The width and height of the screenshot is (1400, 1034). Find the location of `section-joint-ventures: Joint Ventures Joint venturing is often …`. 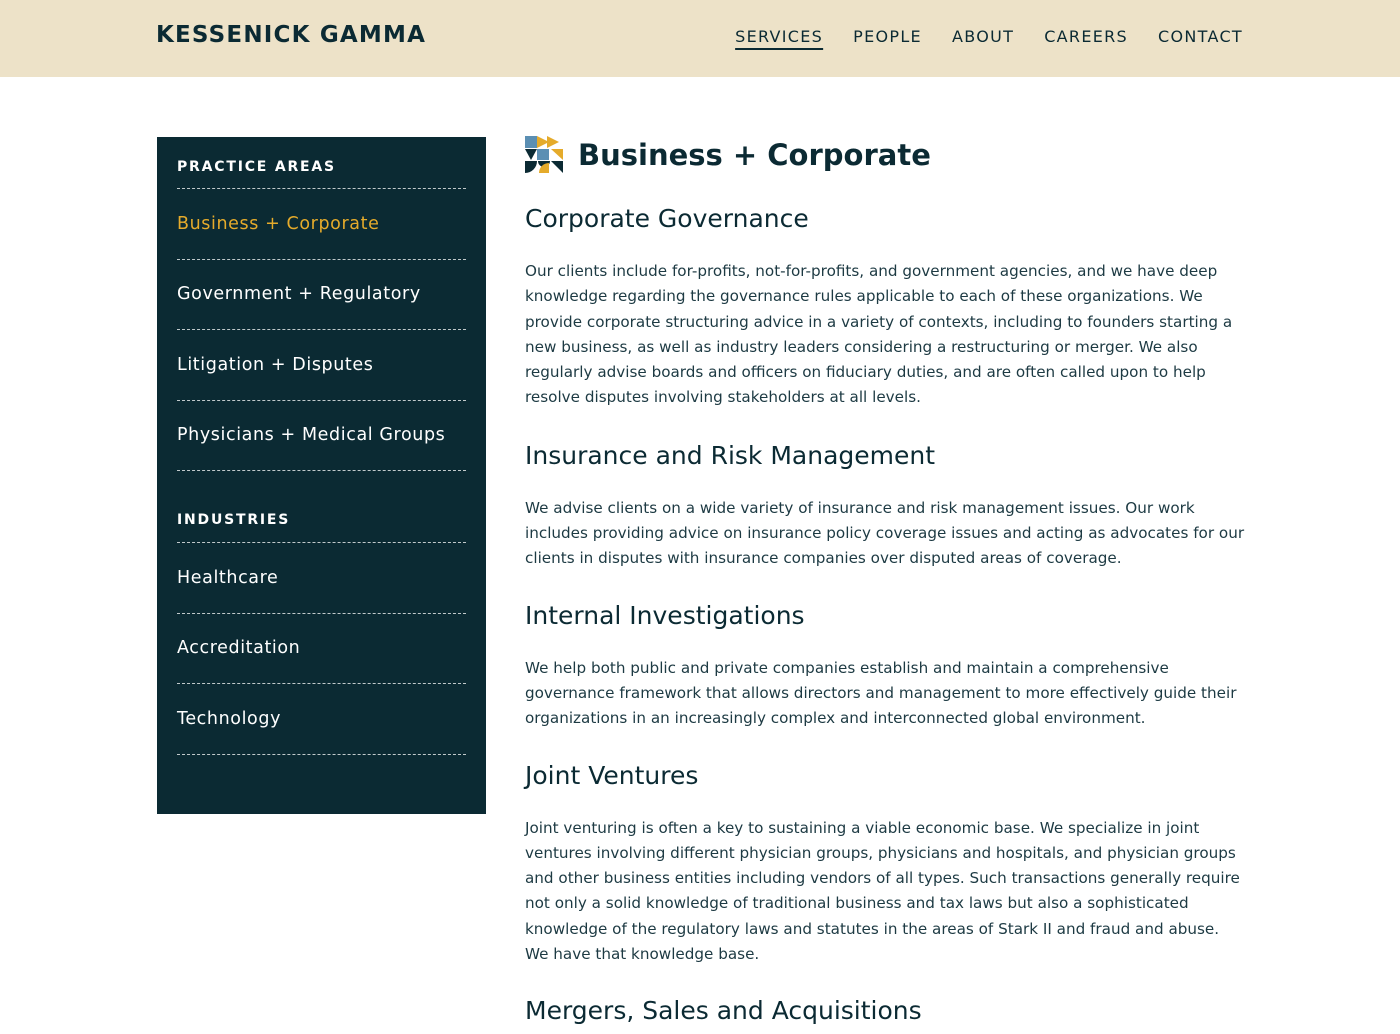

section-joint-ventures: Joint Ventures Joint venturing is often … is located at coordinates (885, 863).